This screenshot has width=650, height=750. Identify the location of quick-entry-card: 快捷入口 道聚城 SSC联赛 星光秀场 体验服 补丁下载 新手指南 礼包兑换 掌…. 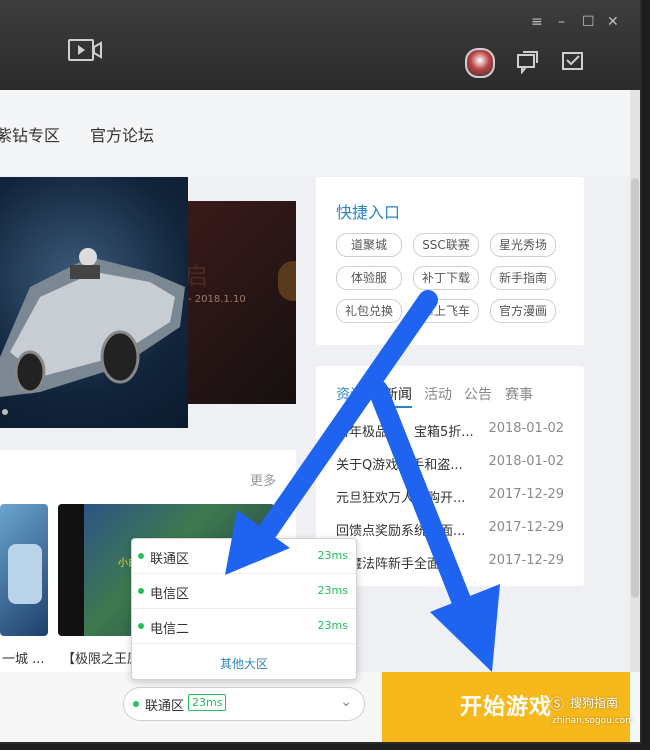
(450, 261).